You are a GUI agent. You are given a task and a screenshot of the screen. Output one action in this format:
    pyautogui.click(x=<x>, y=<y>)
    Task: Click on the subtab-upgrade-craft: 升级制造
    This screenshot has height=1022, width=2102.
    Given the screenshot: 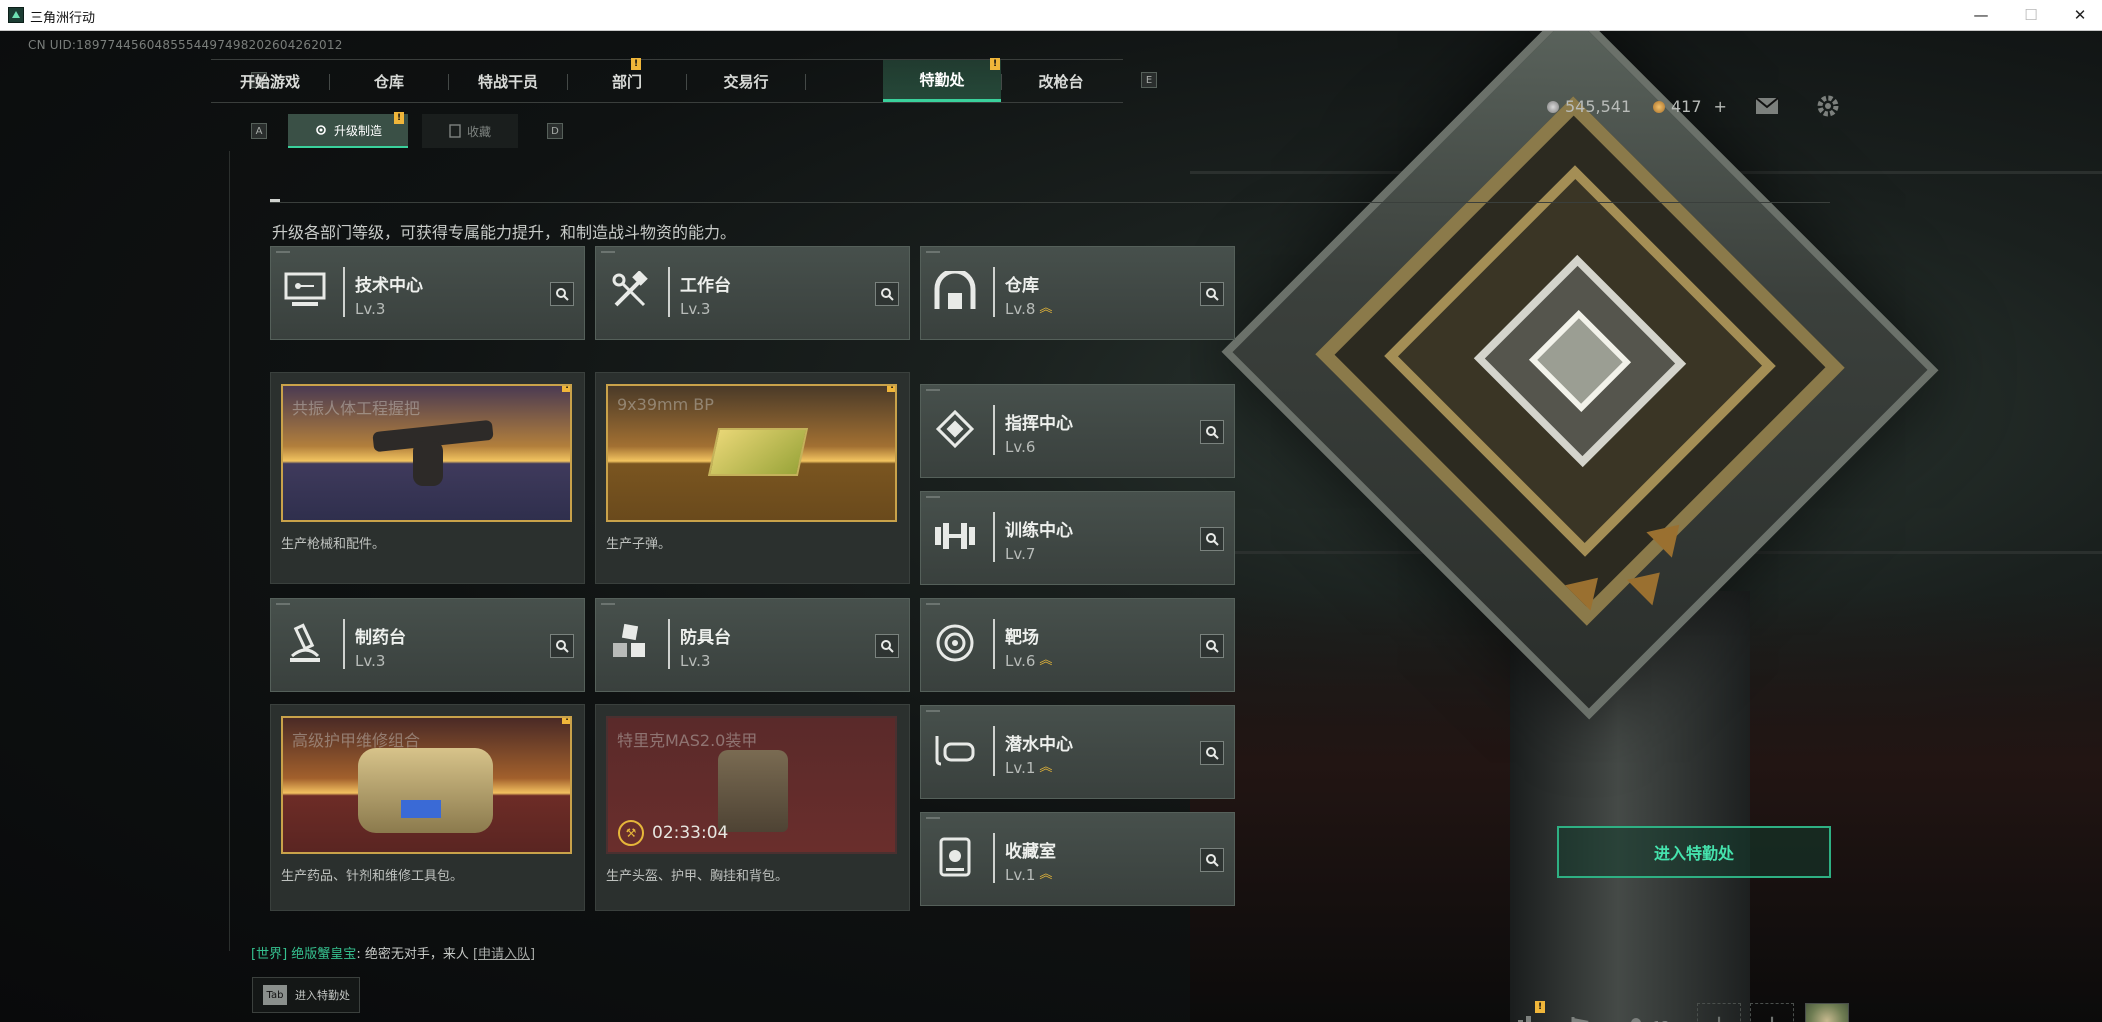 What is the action you would take?
    pyautogui.click(x=348, y=131)
    